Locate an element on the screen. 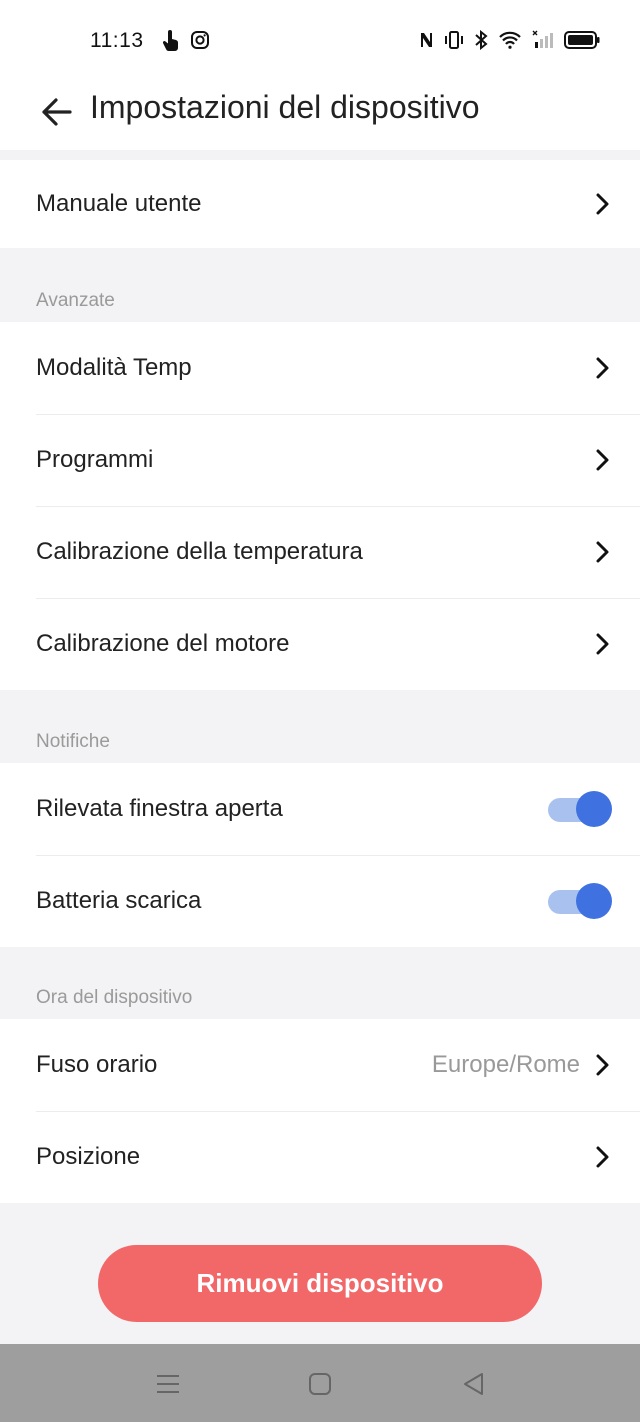 The height and width of the screenshot is (1422, 640). low-battery-toggle is located at coordinates (579, 901).